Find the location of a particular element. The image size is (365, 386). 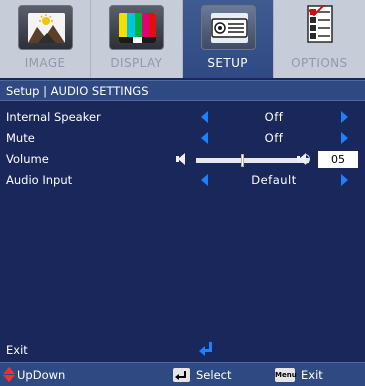

footer-exit-label: Exit is located at coordinates (312, 375).